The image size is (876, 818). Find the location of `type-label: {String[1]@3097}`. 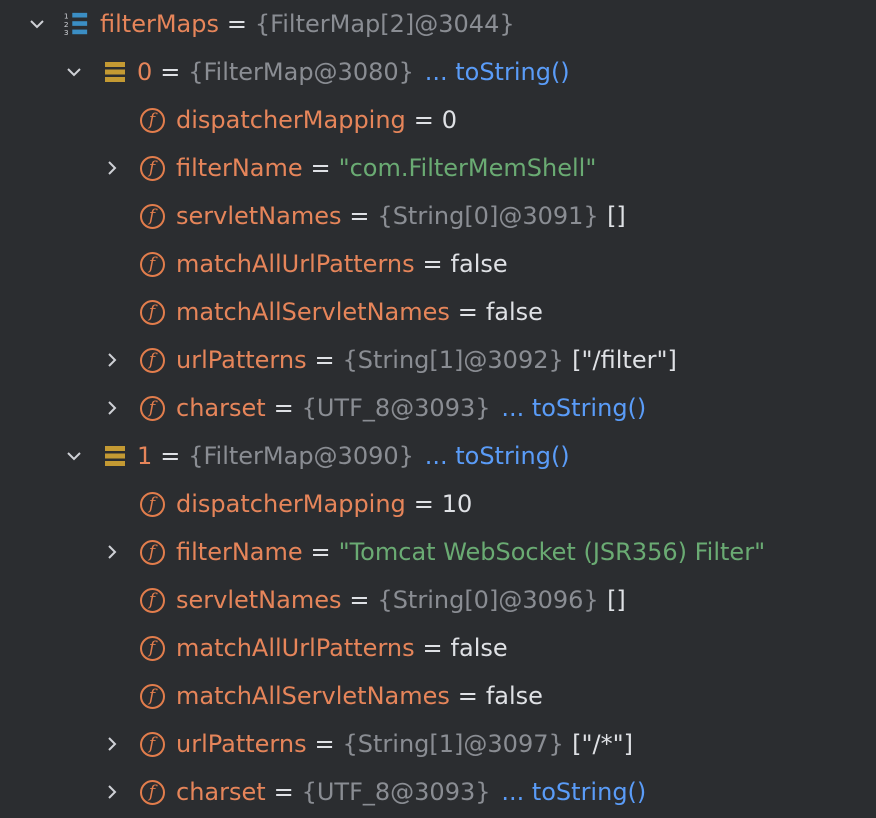

type-label: {String[1]@3097} is located at coordinates (453, 744).